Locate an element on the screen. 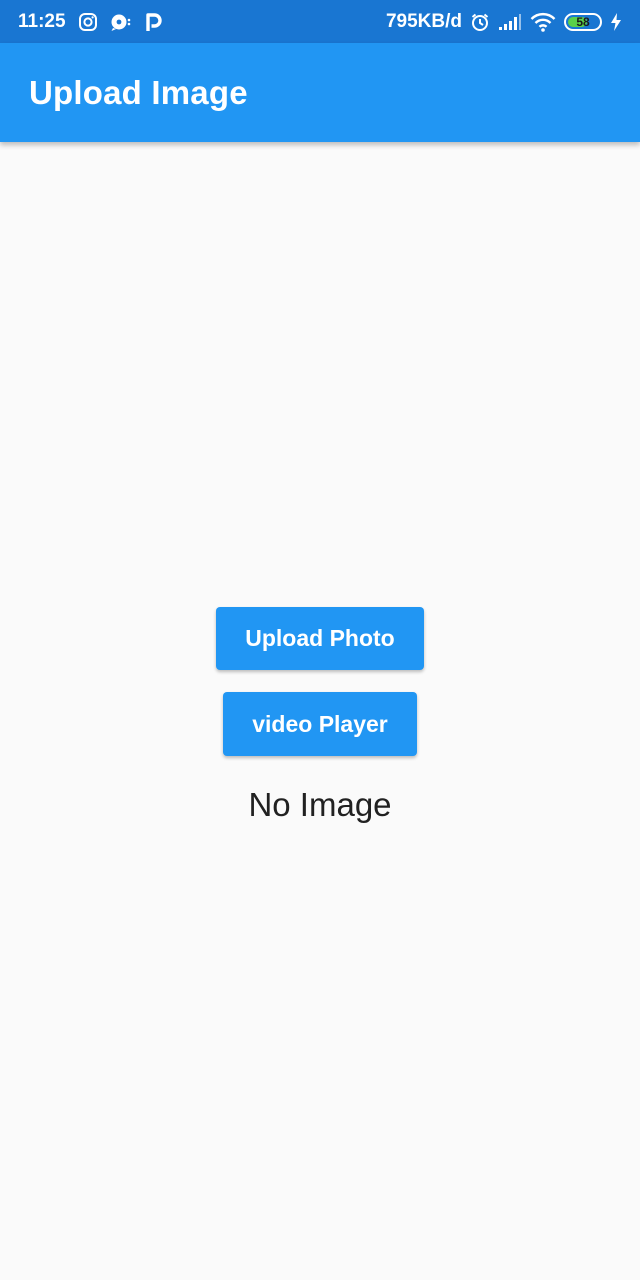 The width and height of the screenshot is (640, 1280). page-title: Upload Image is located at coordinates (138, 92).